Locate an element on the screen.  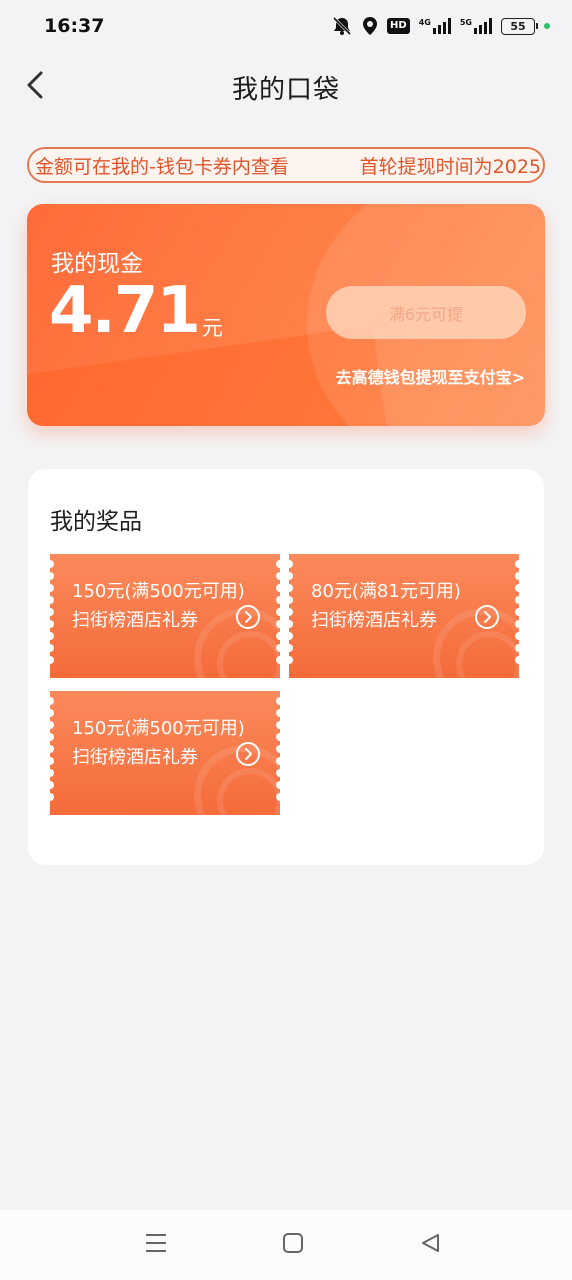
battery-icon: 55 is located at coordinates (519, 26).